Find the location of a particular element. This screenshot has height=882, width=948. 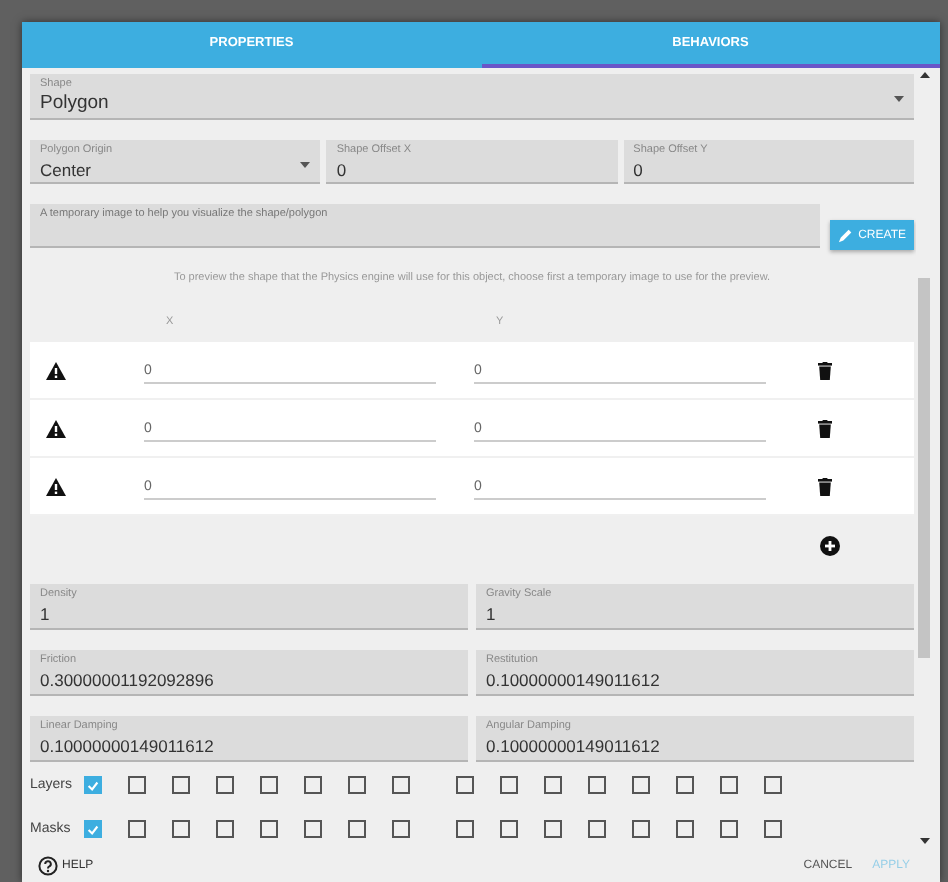

pencil-icon is located at coordinates (845, 235).